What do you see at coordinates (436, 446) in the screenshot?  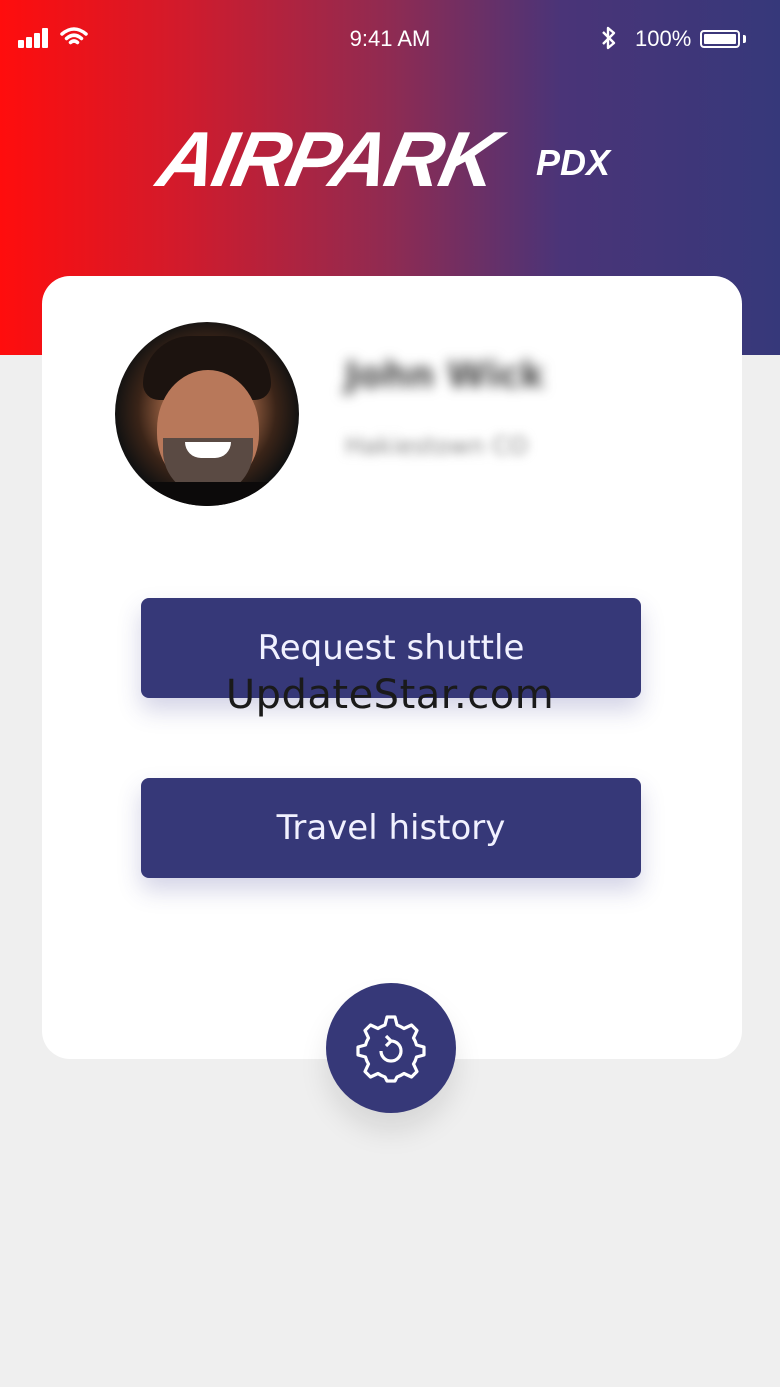 I see `user-subtitle: Hakiestown CO` at bounding box center [436, 446].